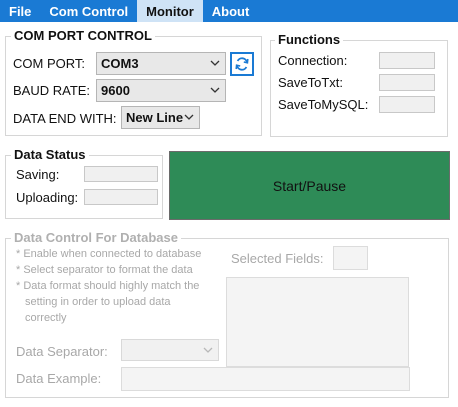  I want to click on selected-fields-count, so click(350, 258).